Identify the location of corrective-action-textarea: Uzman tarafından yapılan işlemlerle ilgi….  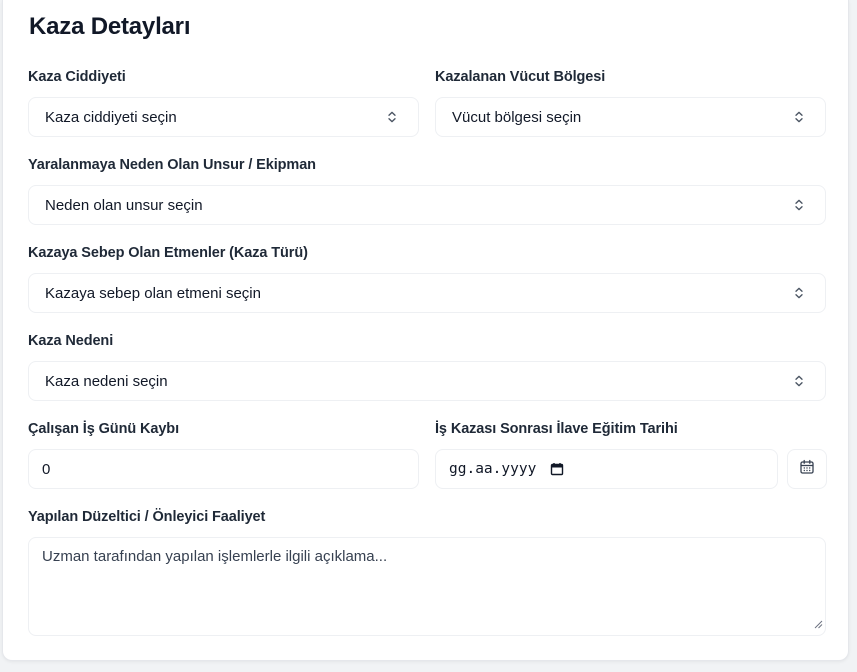
(427, 586).